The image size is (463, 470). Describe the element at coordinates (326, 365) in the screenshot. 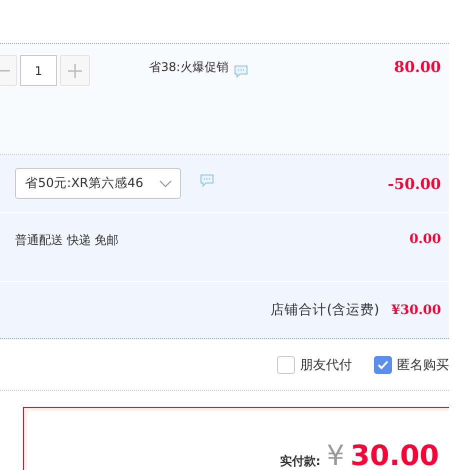

I see `checkbox-label: 朋友代付` at that location.